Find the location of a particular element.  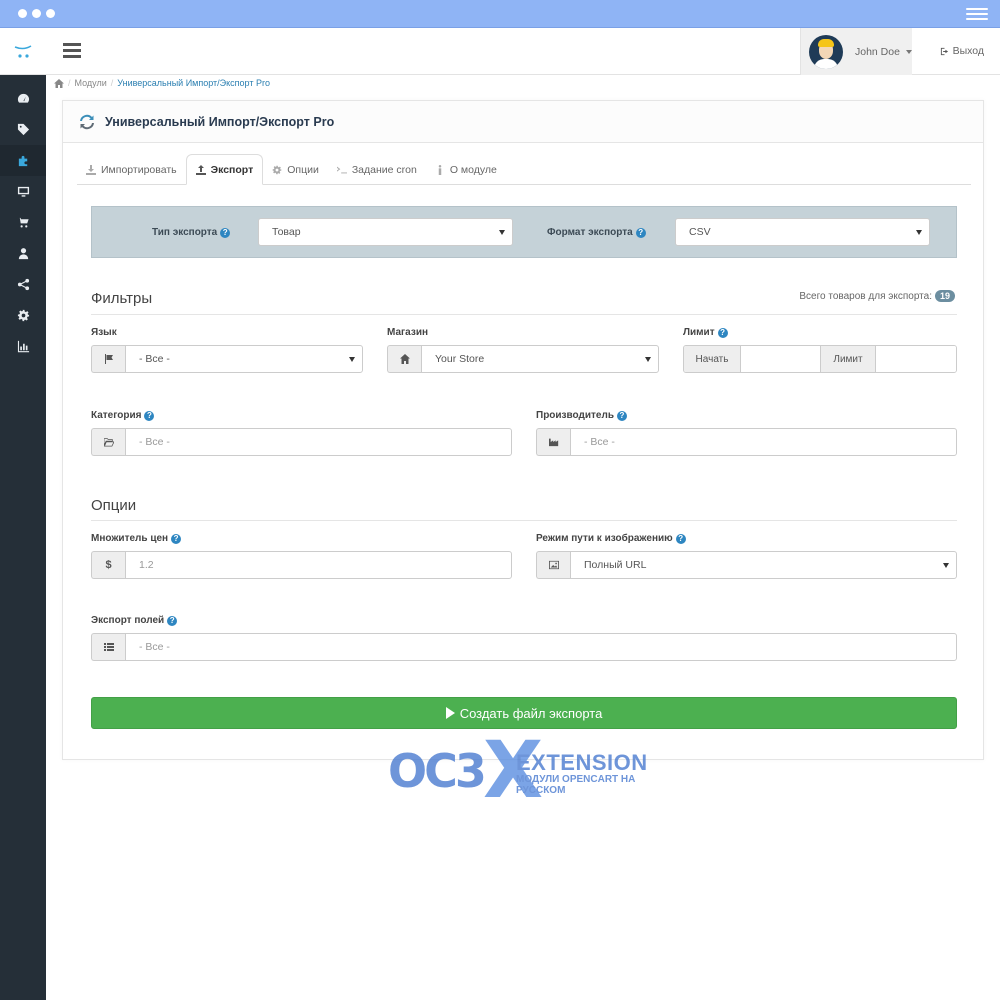

user-icon is located at coordinates (23, 254).